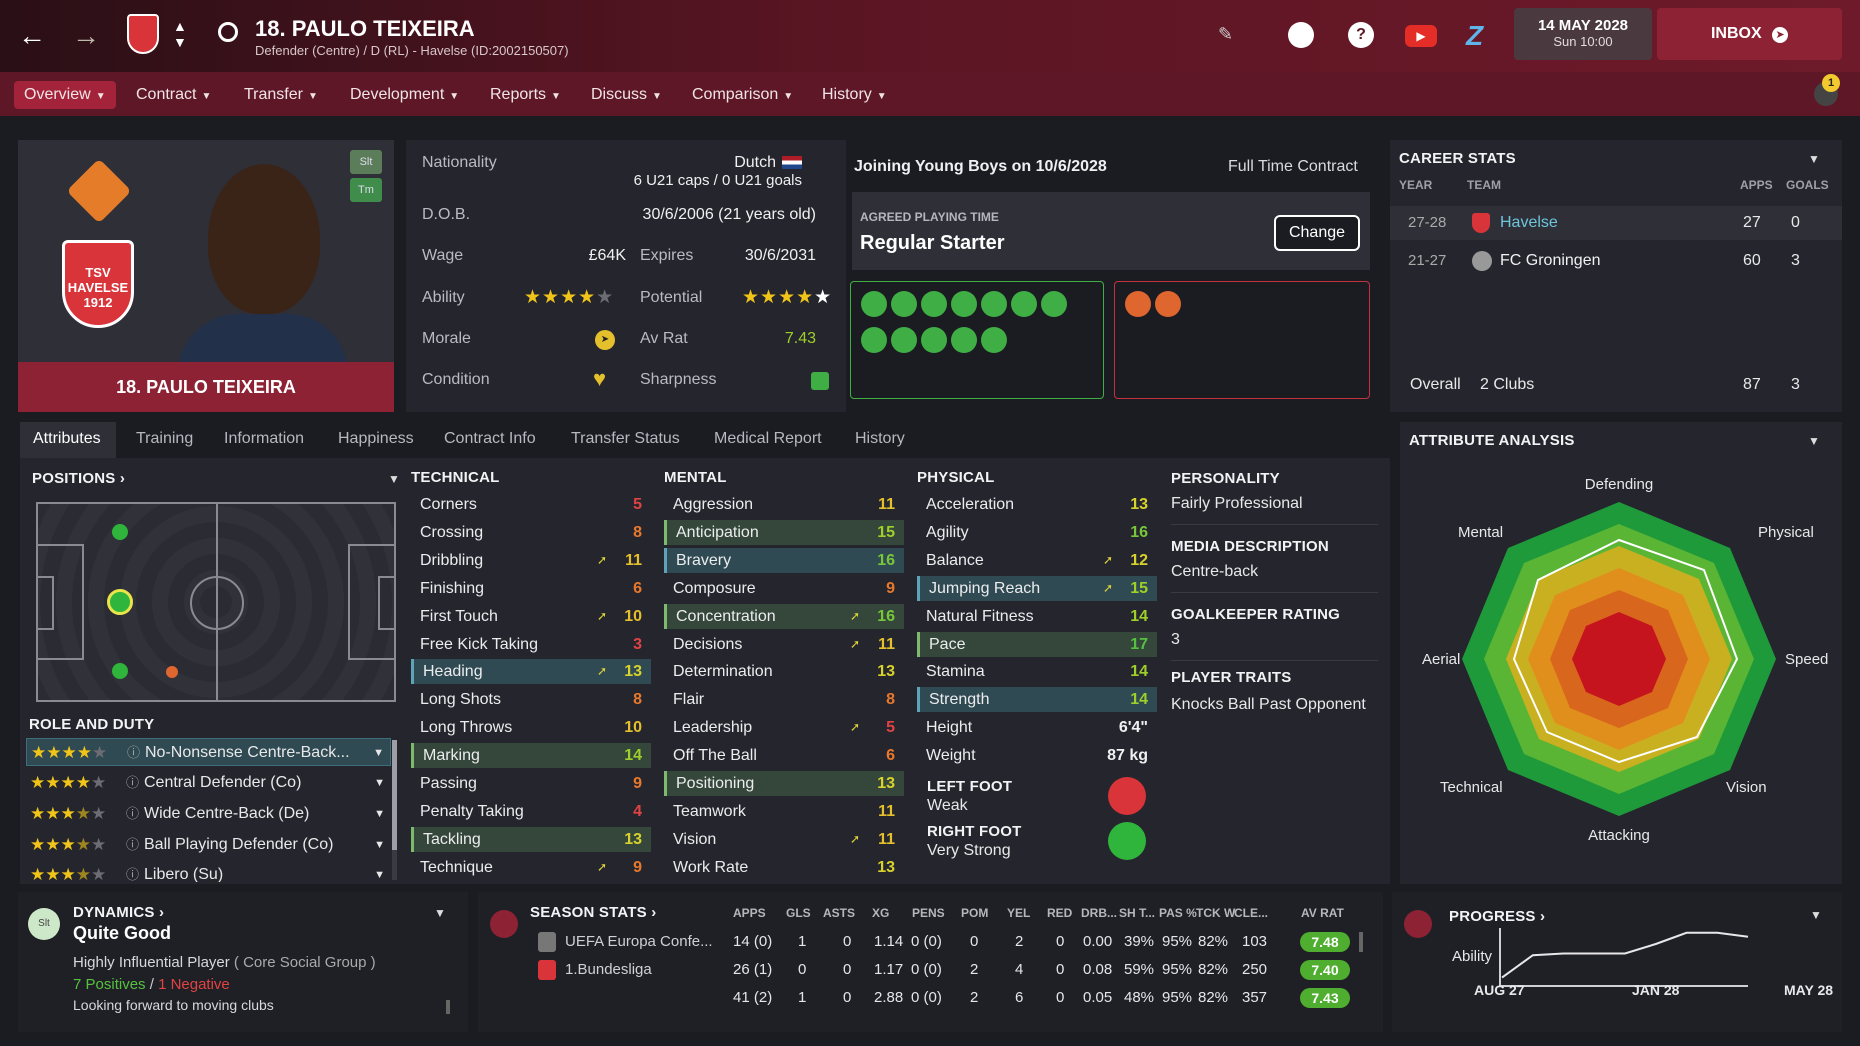  I want to click on tag-tm: Tm, so click(366, 190).